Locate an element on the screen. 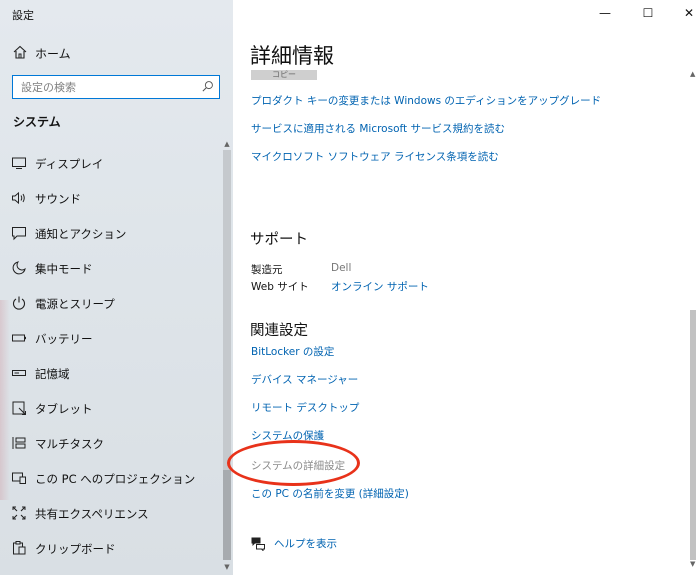 The image size is (700, 575). sidebar-item-label: 共有エクスペリエンス is located at coordinates (92, 514).